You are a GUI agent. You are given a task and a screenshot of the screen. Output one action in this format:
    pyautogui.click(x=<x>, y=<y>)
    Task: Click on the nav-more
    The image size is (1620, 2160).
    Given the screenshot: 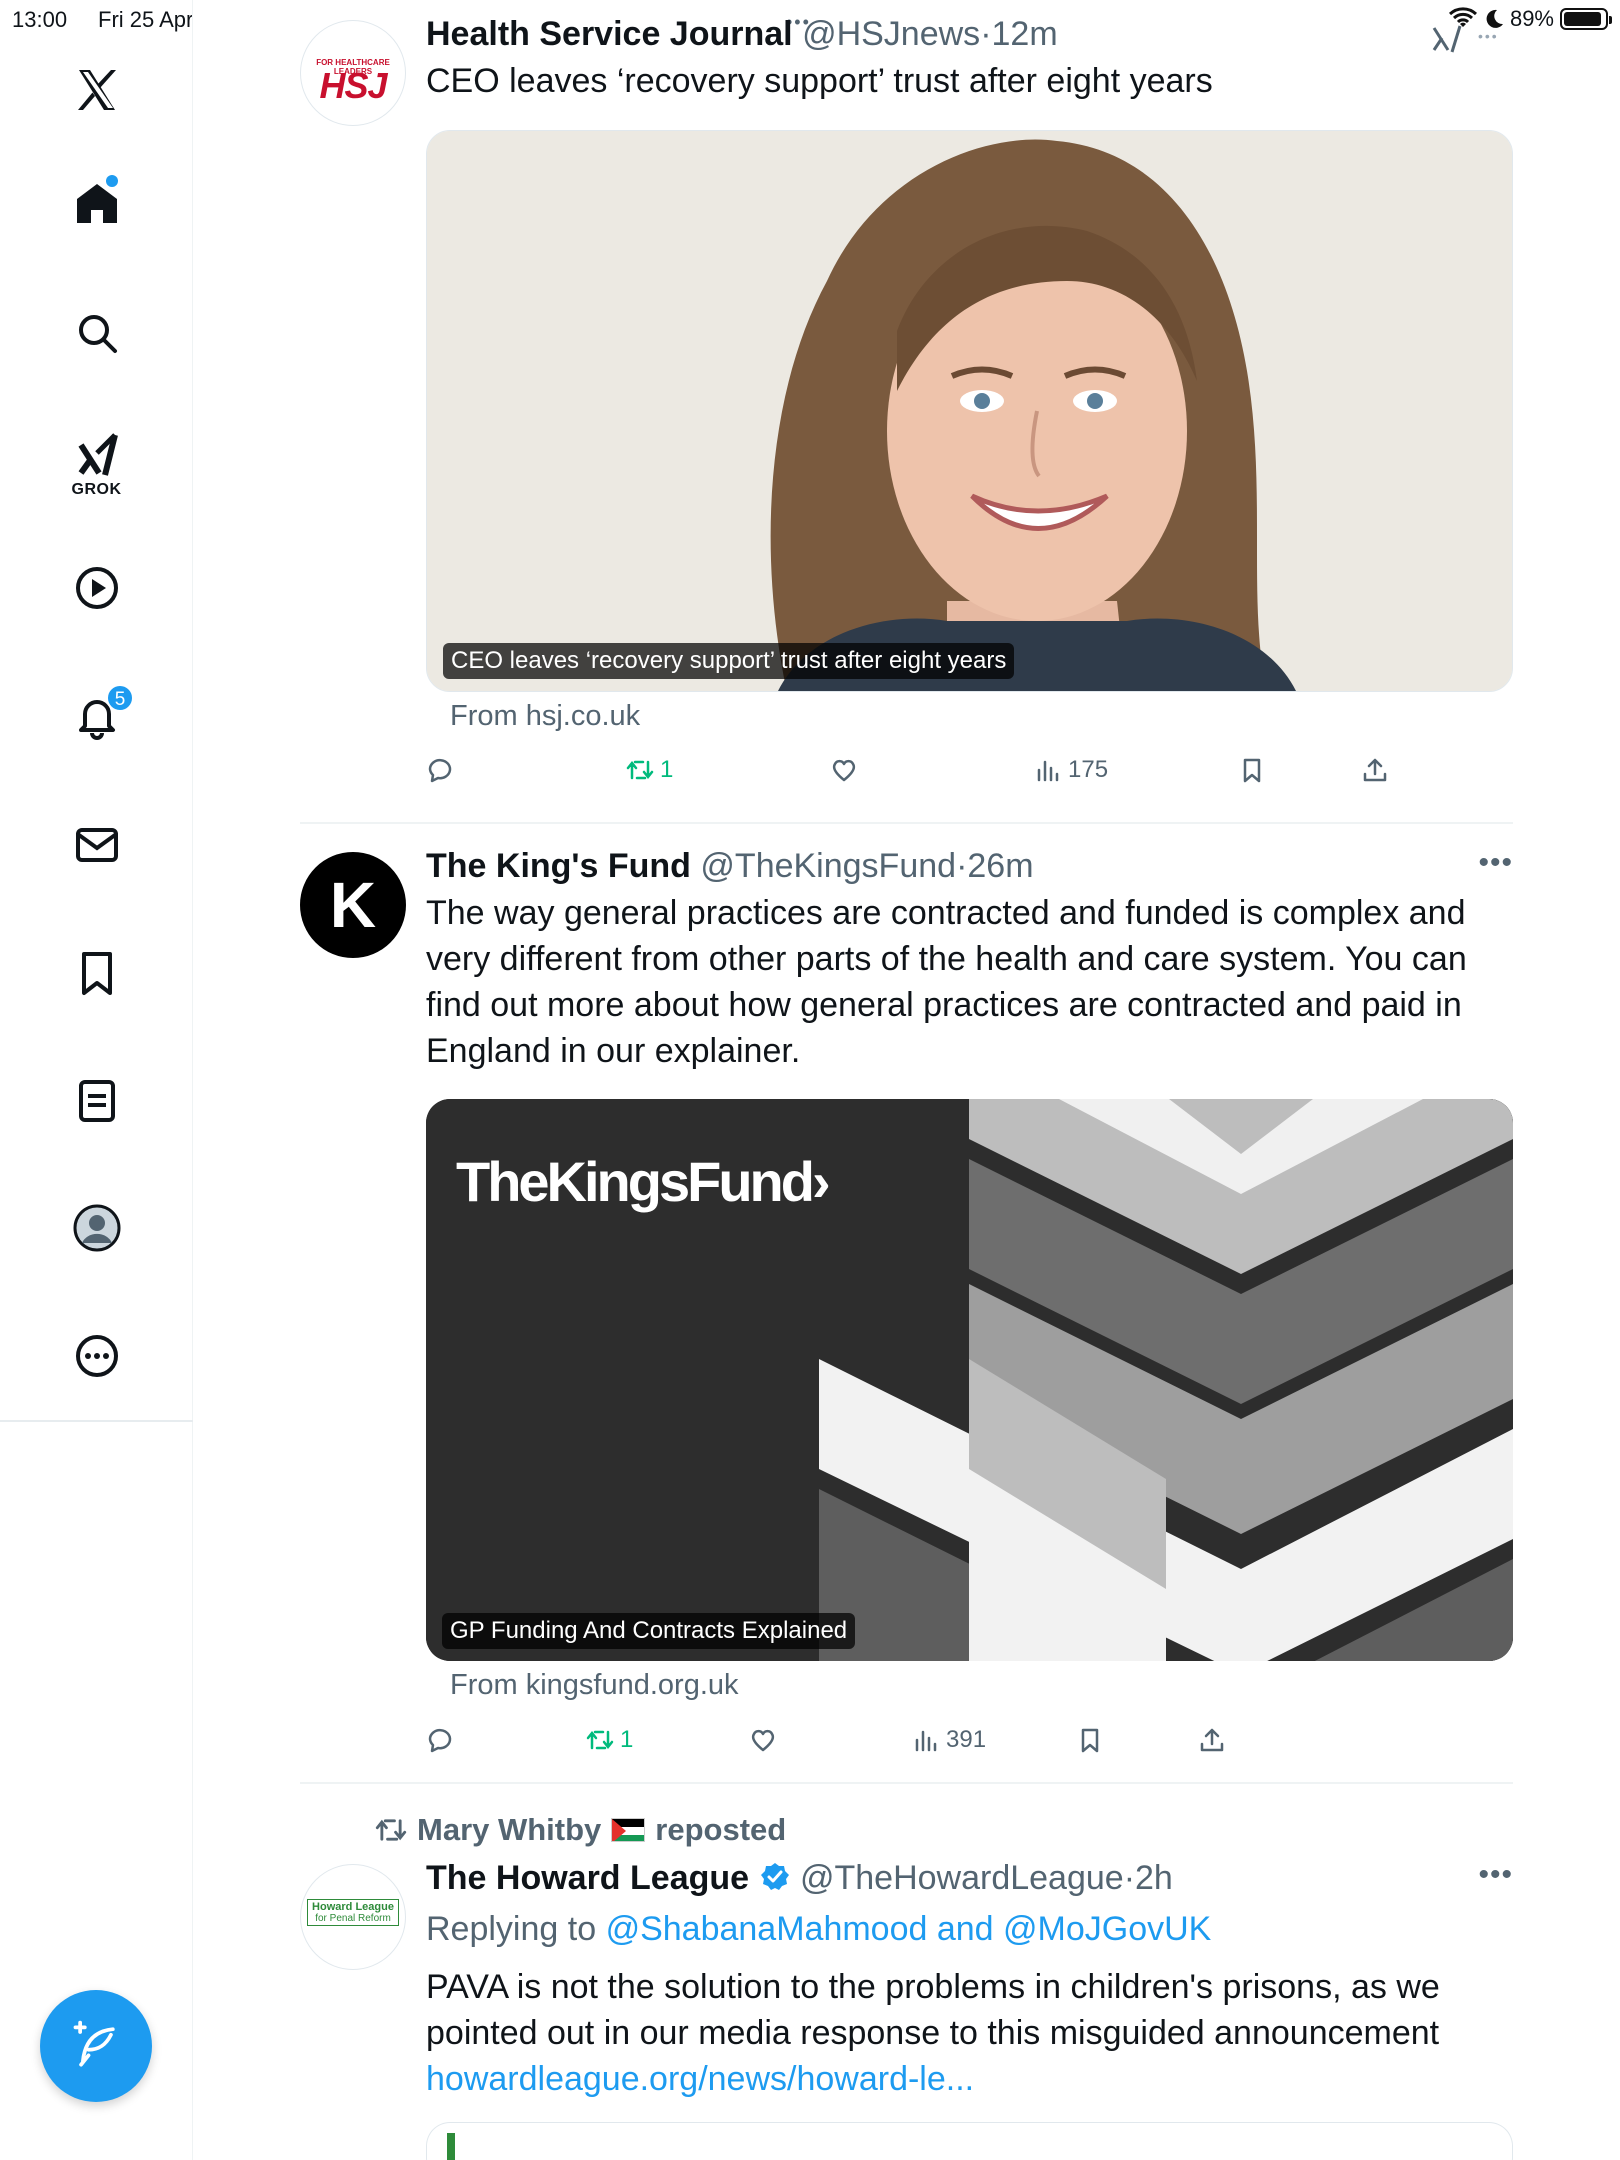 What is the action you would take?
    pyautogui.click(x=96, y=1356)
    